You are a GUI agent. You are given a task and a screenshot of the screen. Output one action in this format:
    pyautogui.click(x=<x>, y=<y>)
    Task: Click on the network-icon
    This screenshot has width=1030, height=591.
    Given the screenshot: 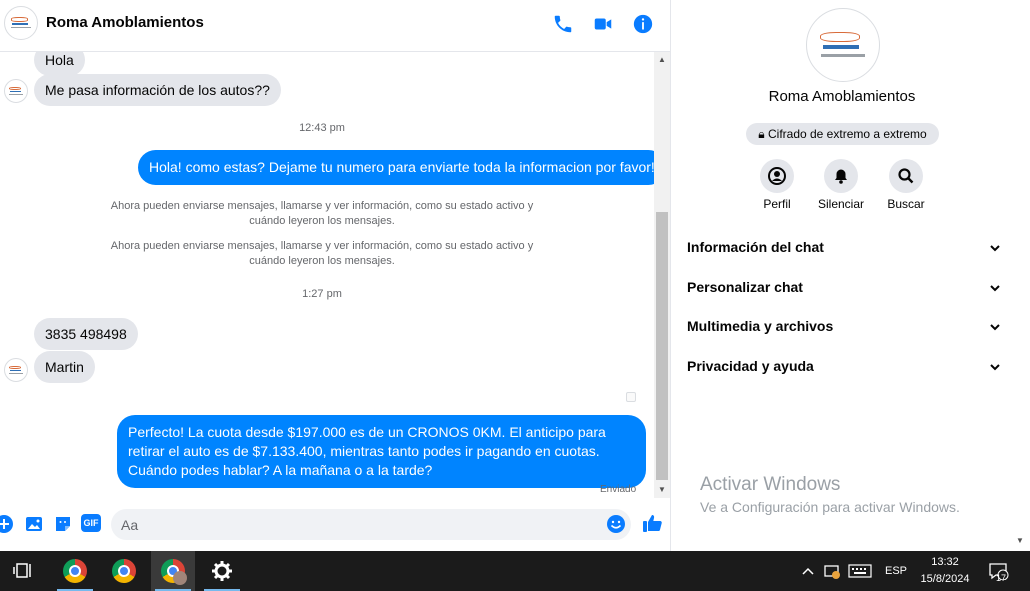 What is the action you would take?
    pyautogui.click(x=832, y=571)
    